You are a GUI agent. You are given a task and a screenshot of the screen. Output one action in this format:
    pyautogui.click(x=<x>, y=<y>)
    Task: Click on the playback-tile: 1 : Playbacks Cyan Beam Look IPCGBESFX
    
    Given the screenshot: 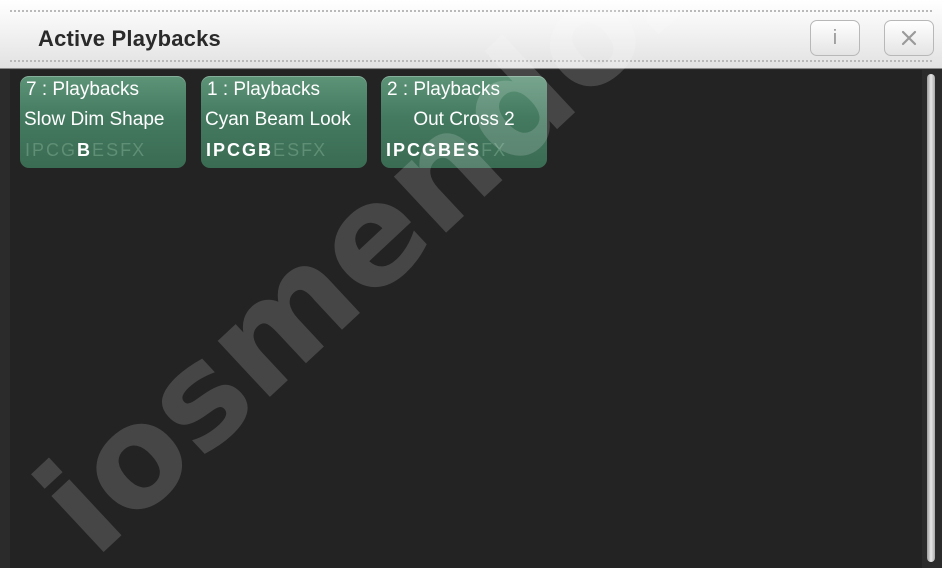 What is the action you would take?
    pyautogui.click(x=284, y=122)
    